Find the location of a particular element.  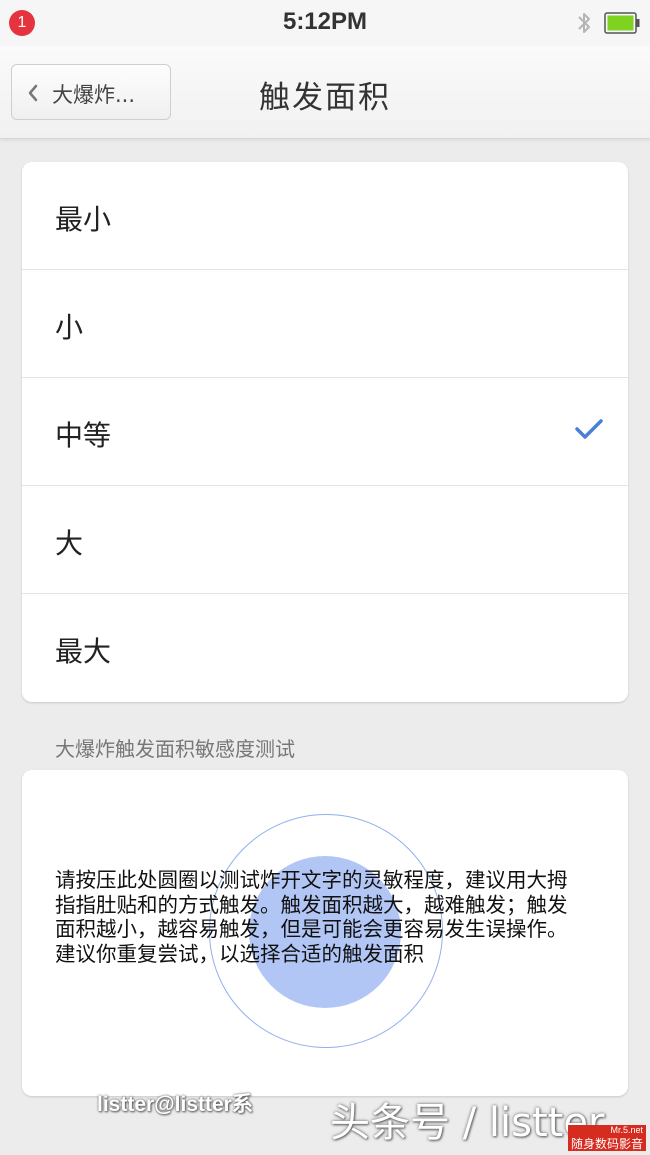

option-label: 小 is located at coordinates (69, 327).